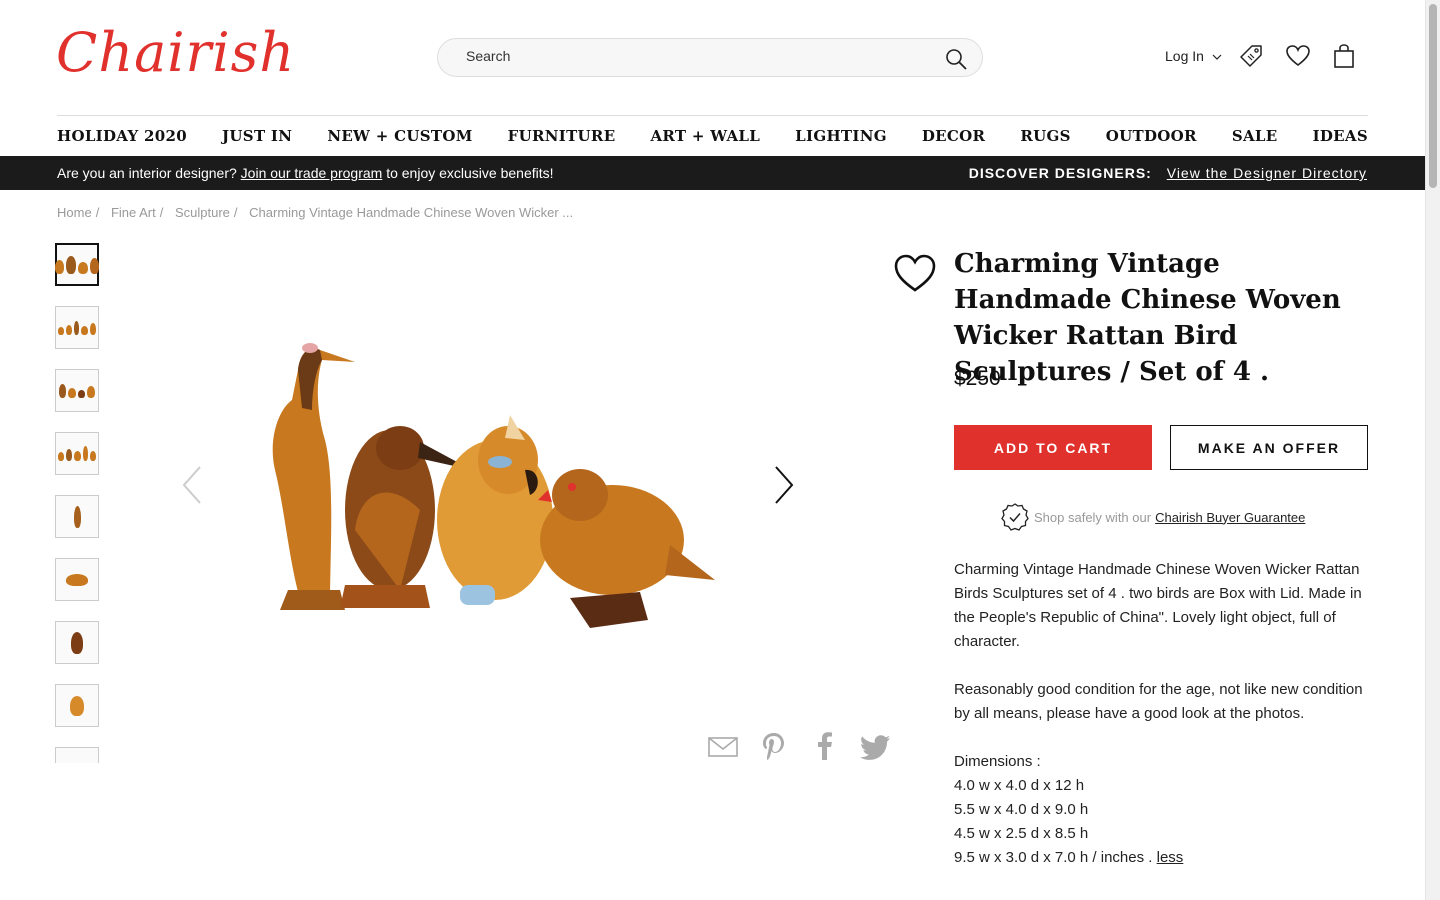 The height and width of the screenshot is (900, 1440). Describe the element at coordinates (1019, 785) in the screenshot. I see `dimension-line: 4.0 w x 4.0 d x 12 h` at that location.